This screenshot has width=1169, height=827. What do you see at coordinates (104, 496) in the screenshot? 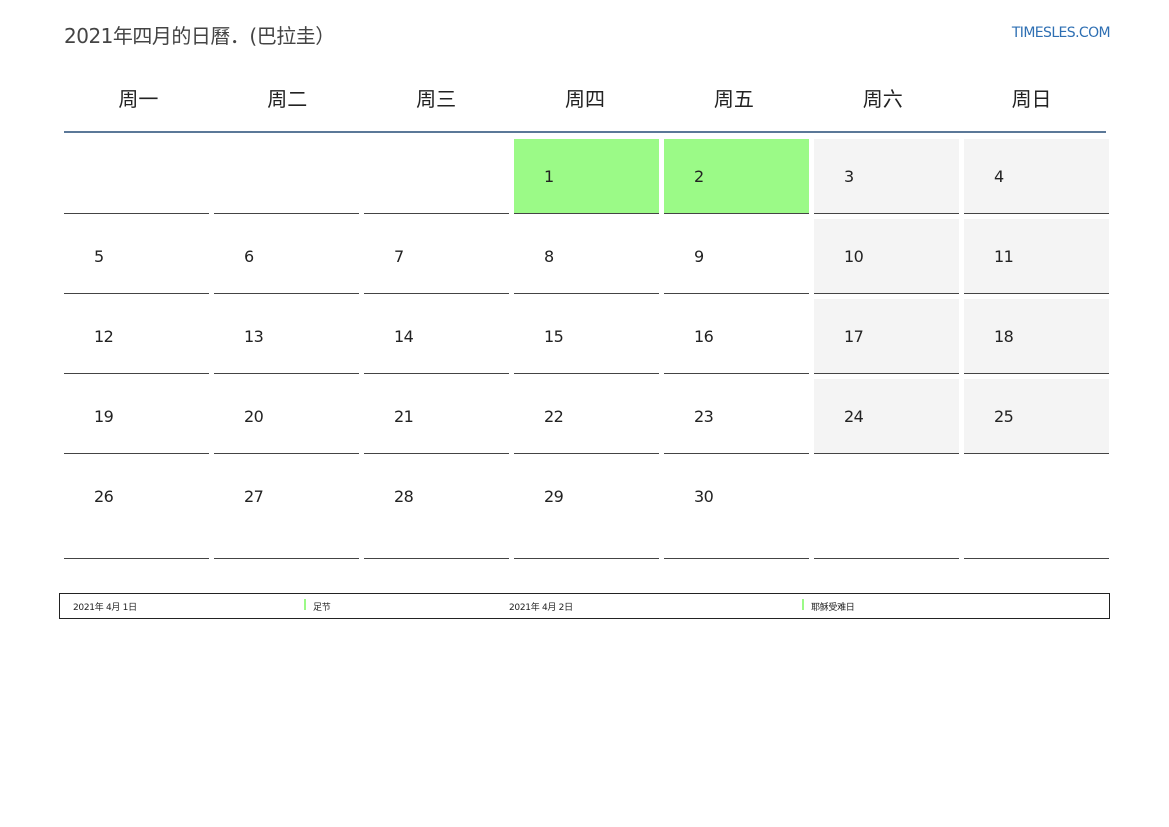
I see `day-number: 26` at bounding box center [104, 496].